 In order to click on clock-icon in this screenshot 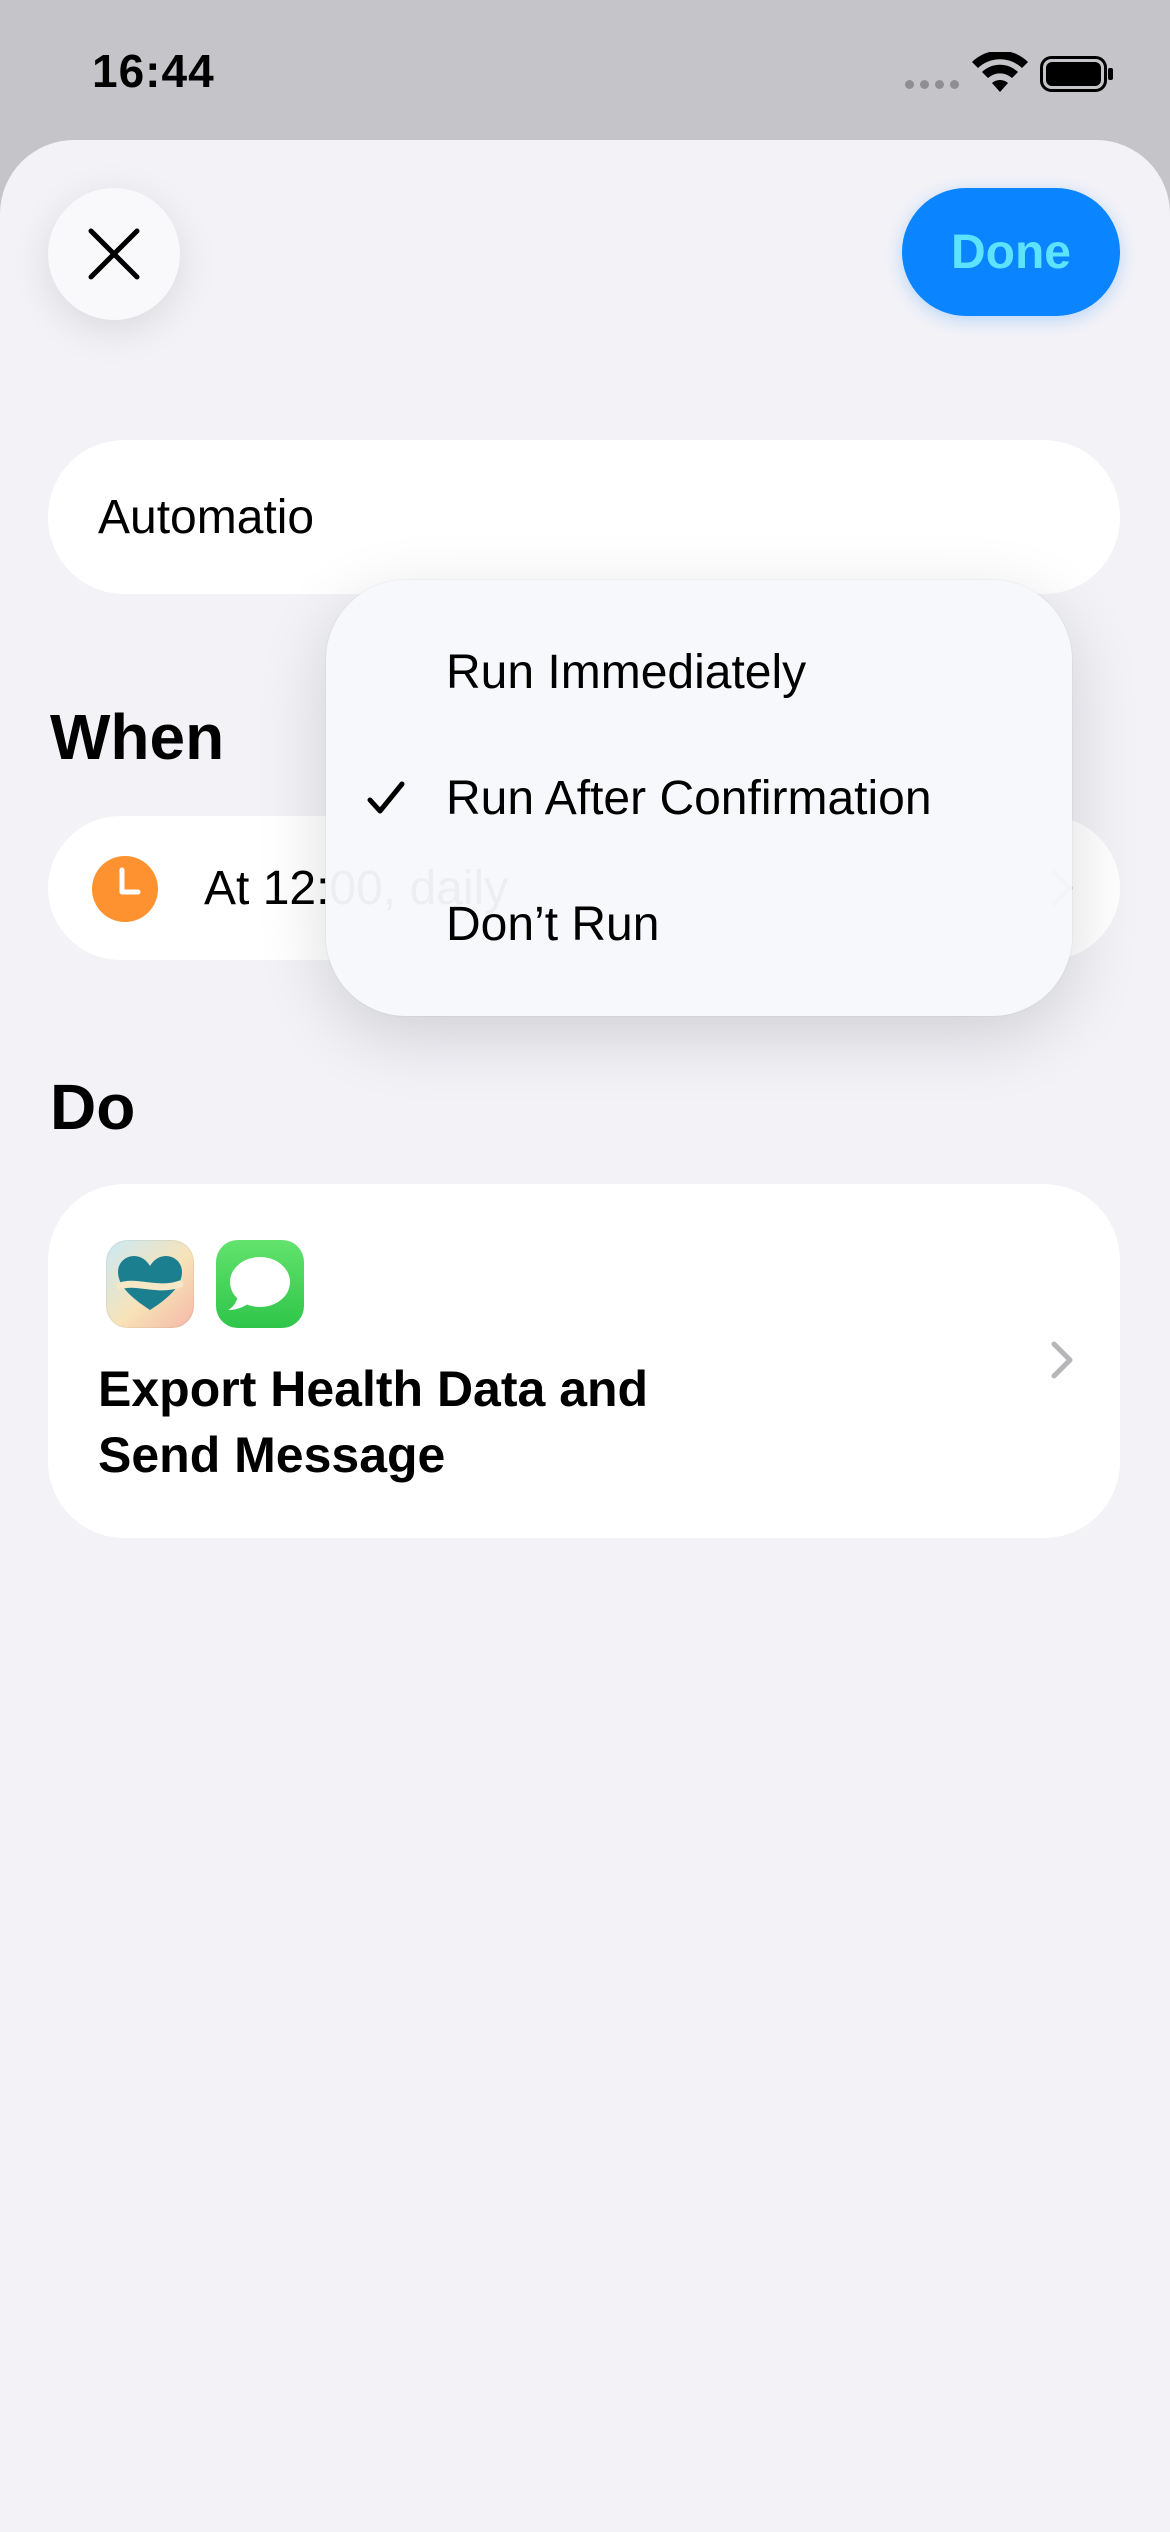, I will do `click(125, 889)`.